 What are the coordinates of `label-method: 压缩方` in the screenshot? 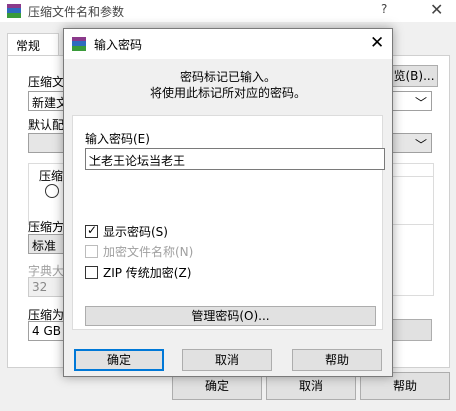 It's located at (46, 227).